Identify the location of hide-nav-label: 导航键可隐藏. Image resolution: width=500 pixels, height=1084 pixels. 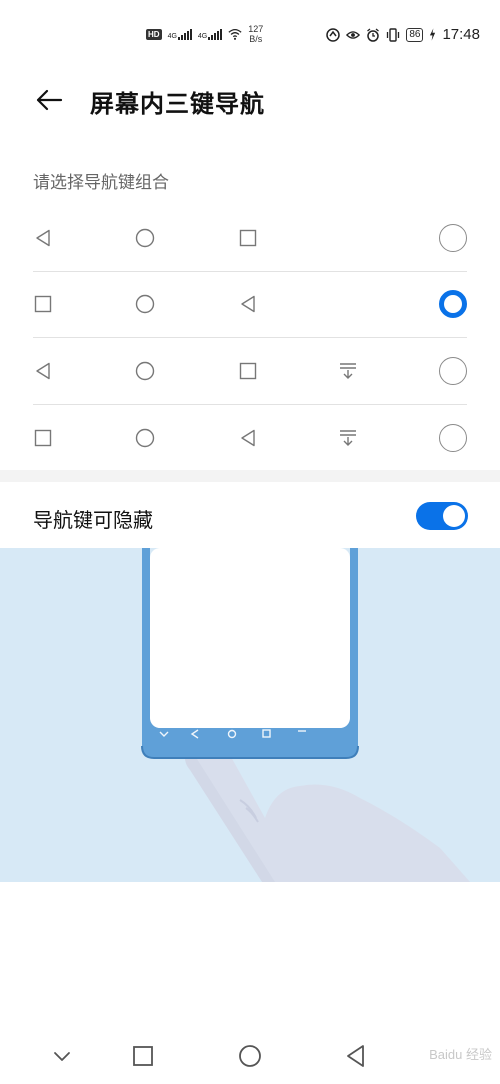
(93, 520).